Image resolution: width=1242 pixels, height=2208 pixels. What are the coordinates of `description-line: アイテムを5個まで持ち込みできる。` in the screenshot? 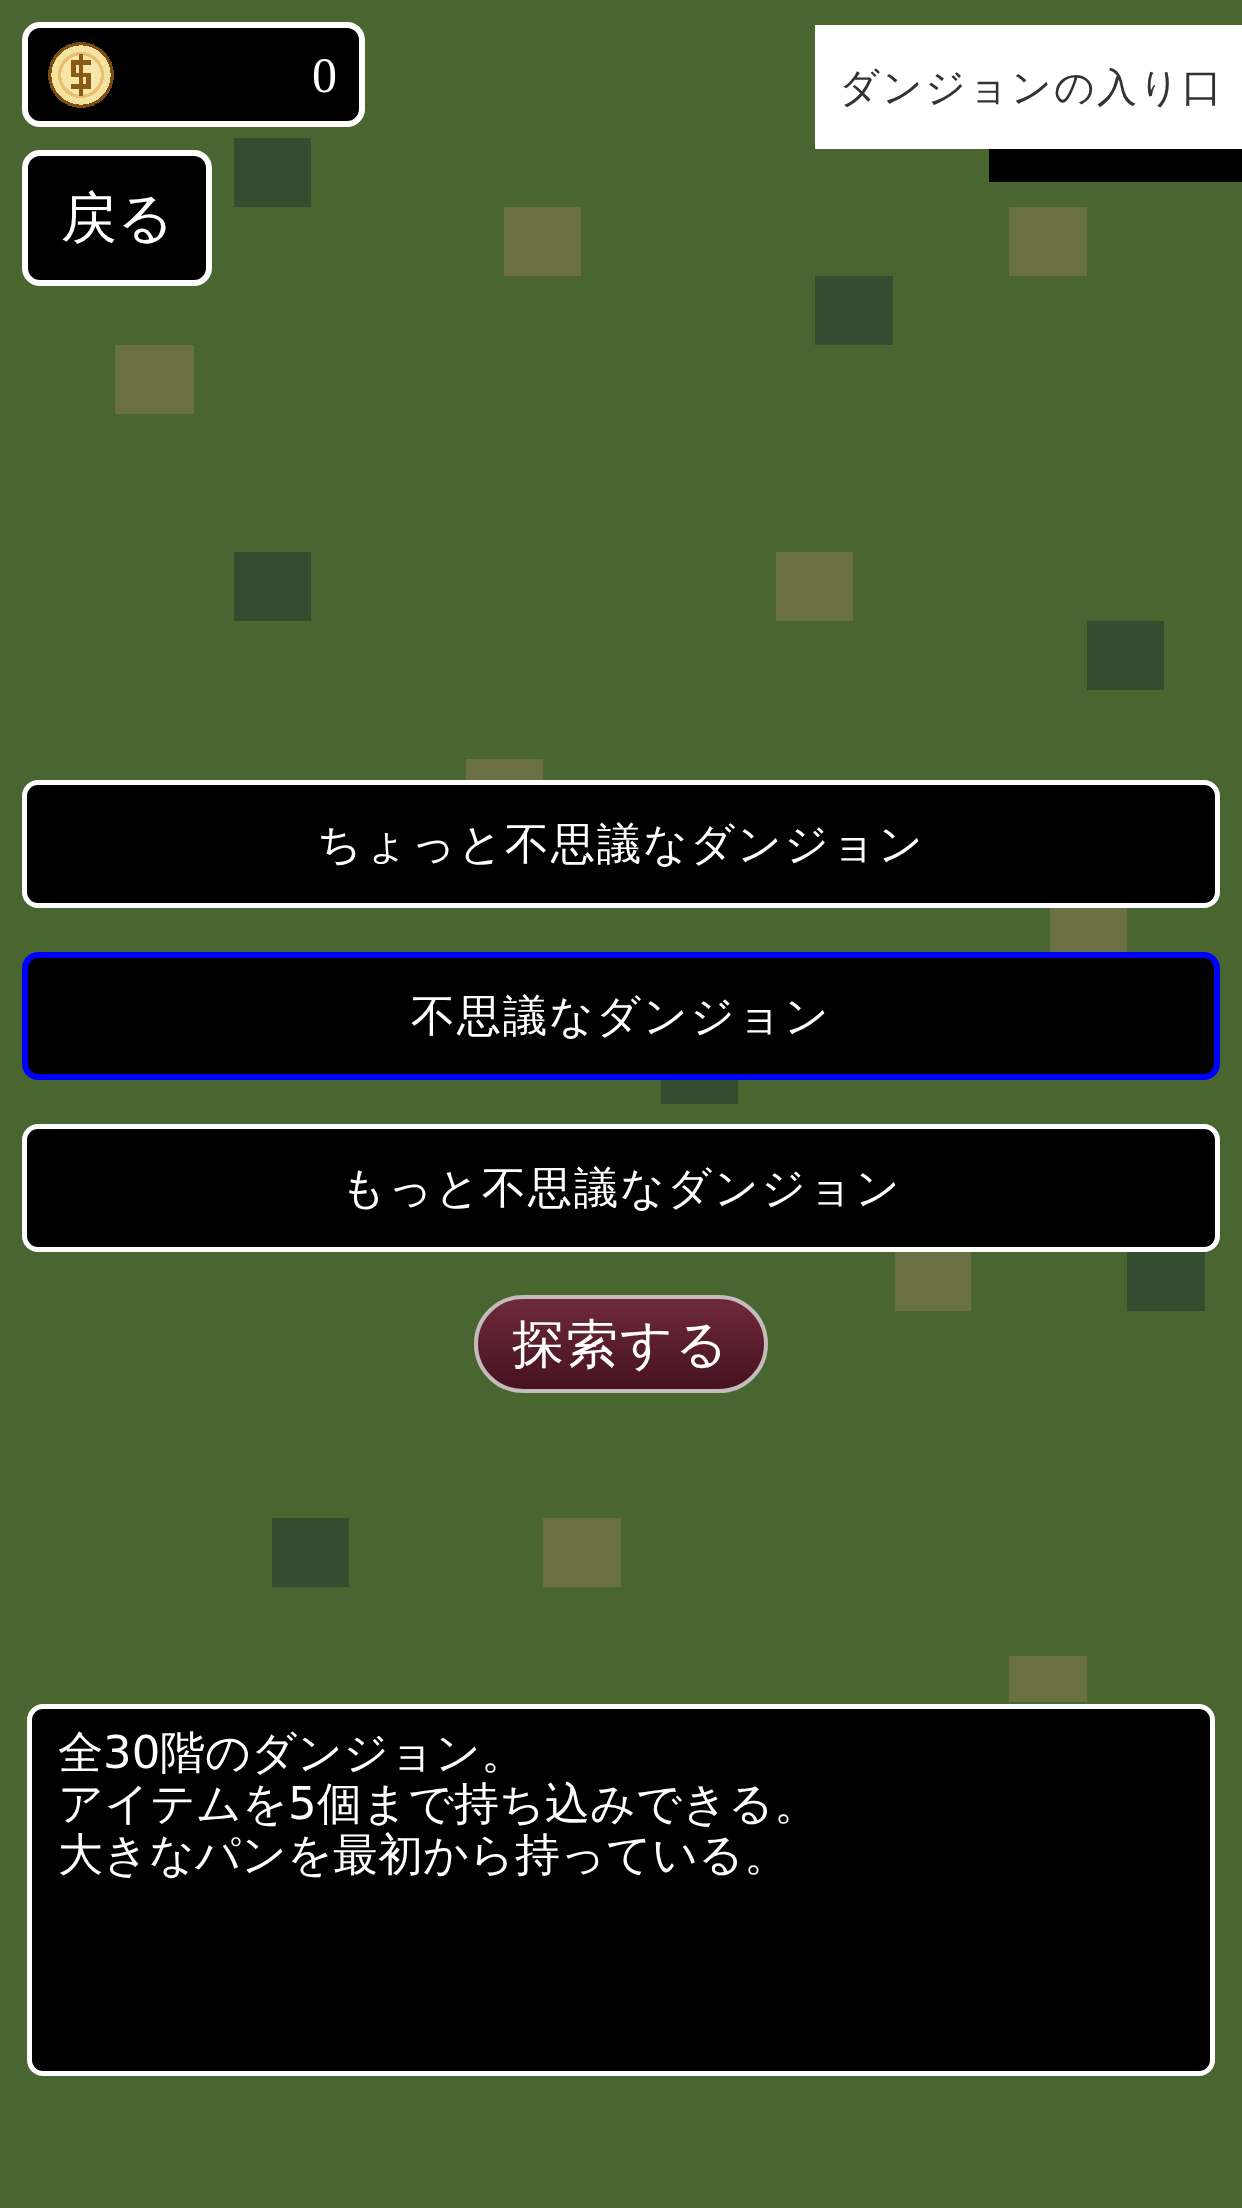 It's located at (438, 1803).